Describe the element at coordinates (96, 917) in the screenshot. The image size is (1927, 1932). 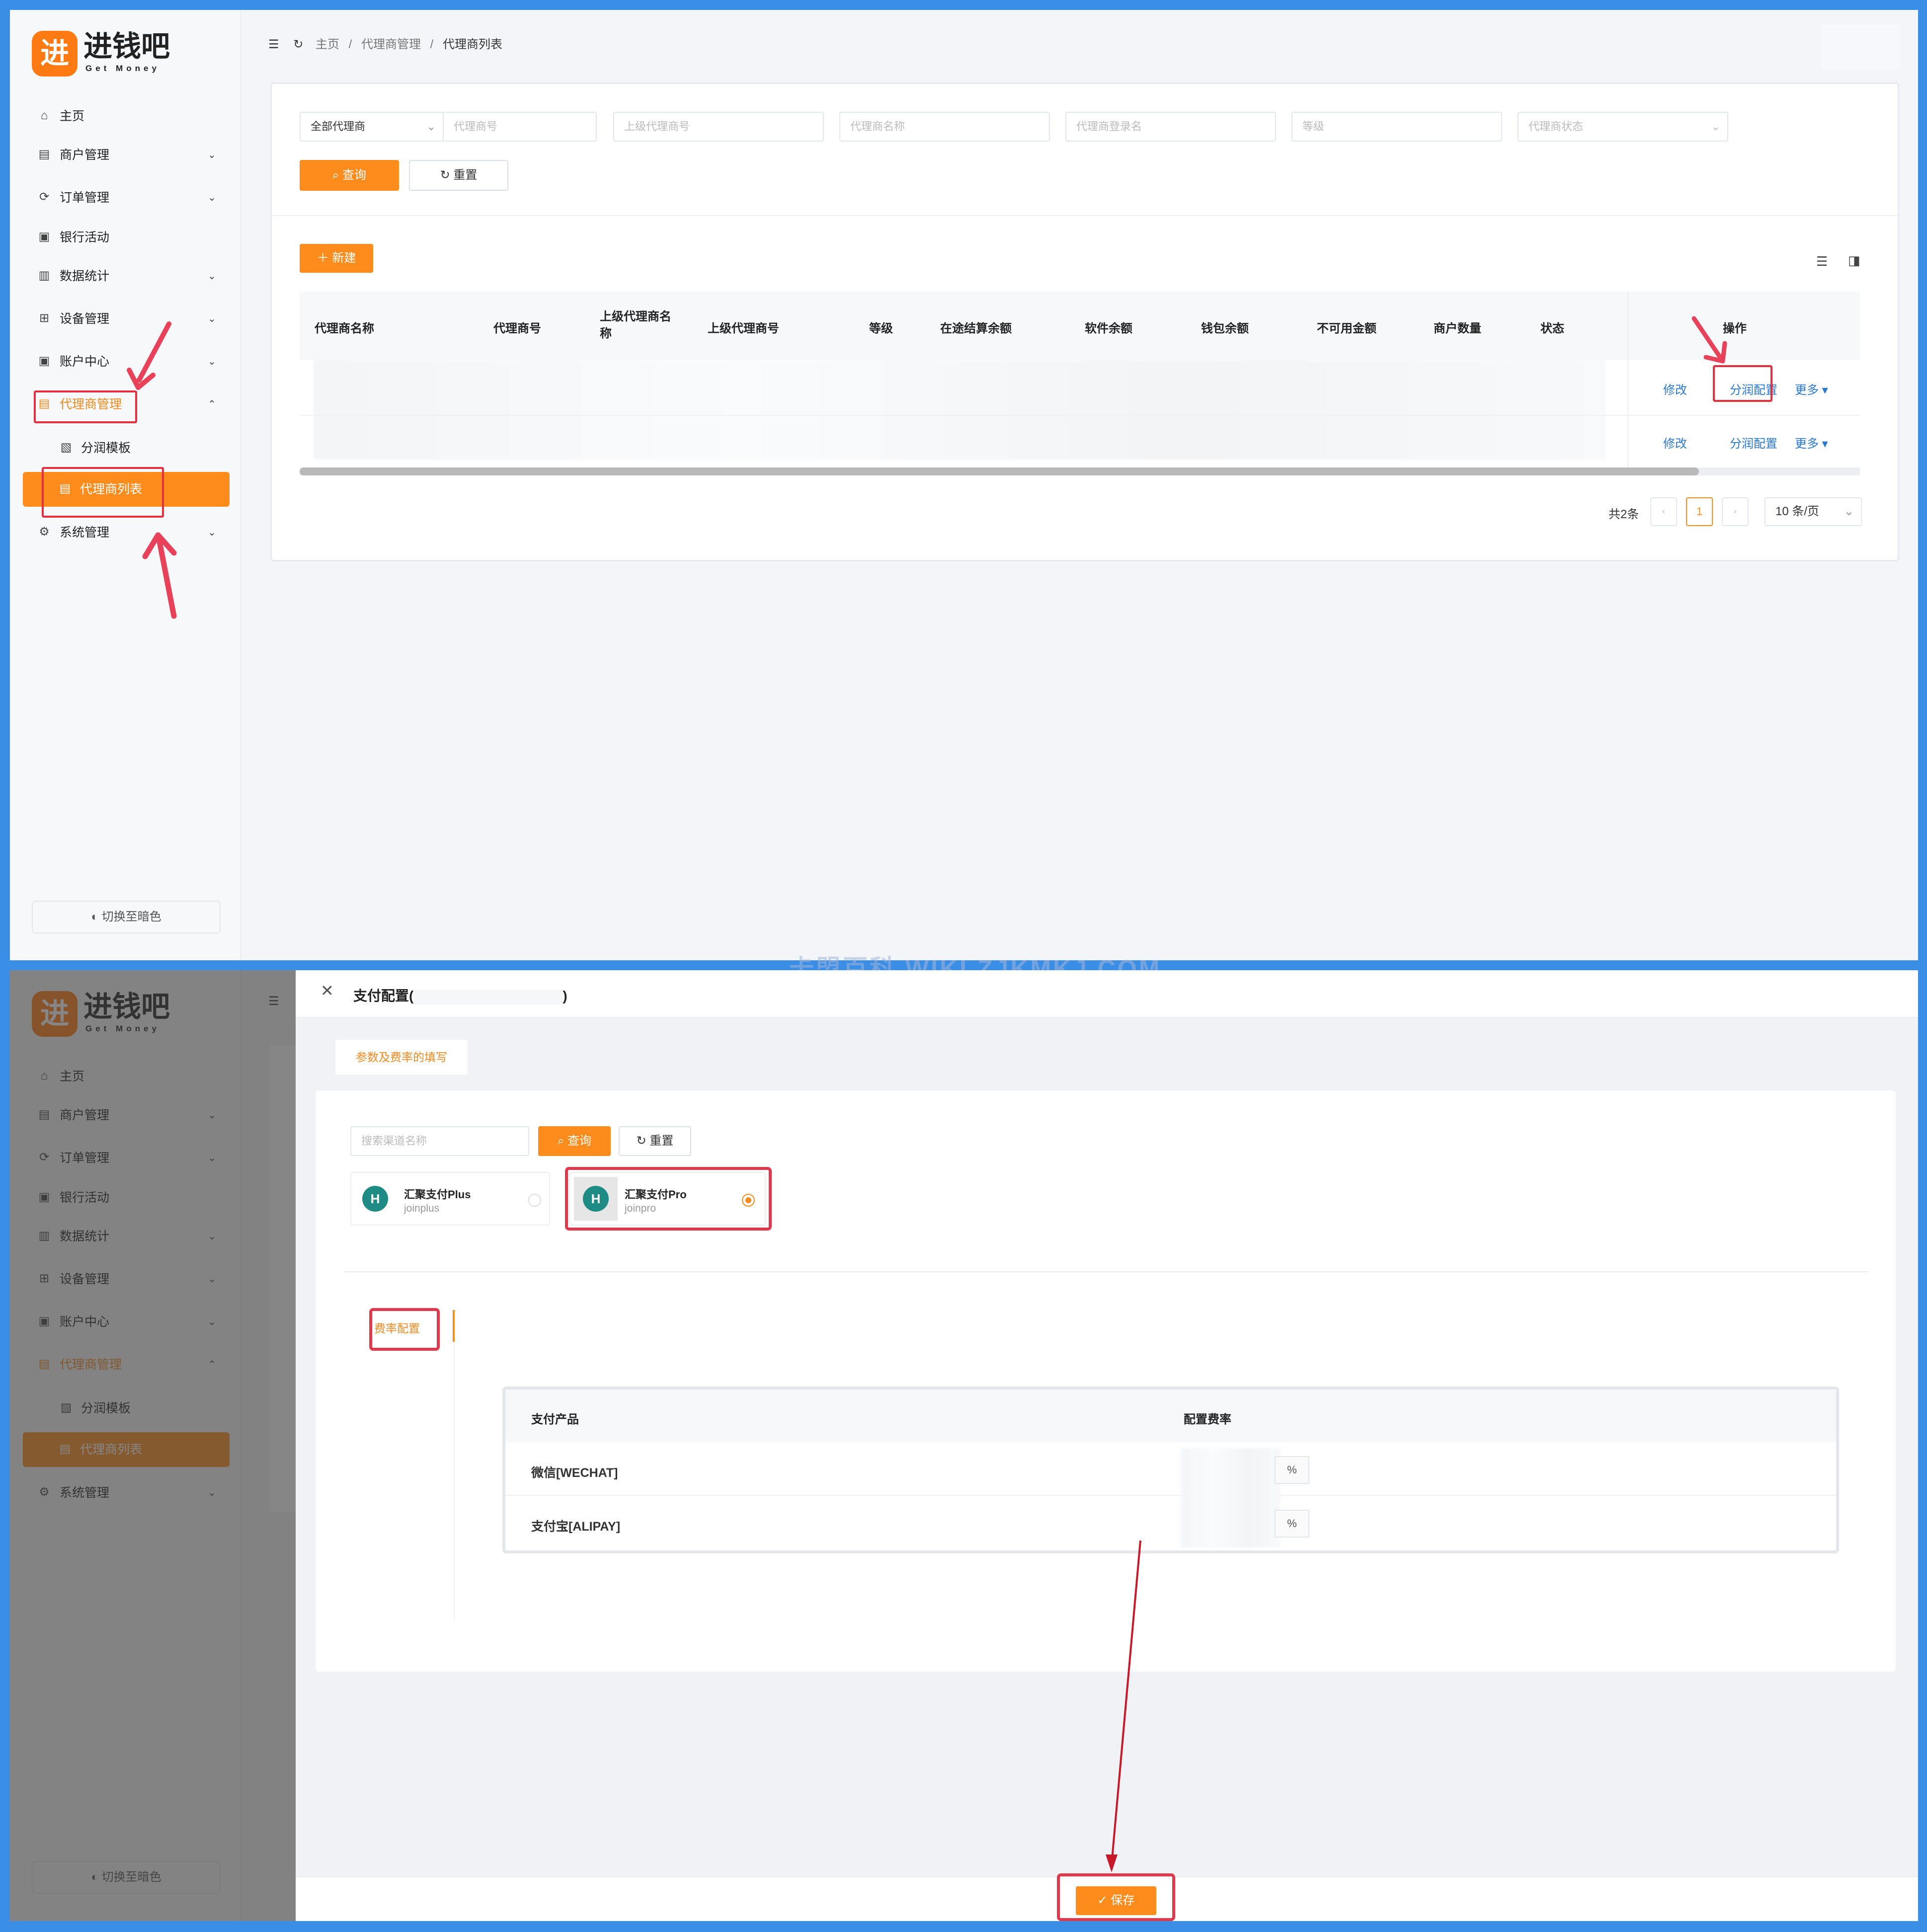
I see `contrast-icon: ◐` at that location.